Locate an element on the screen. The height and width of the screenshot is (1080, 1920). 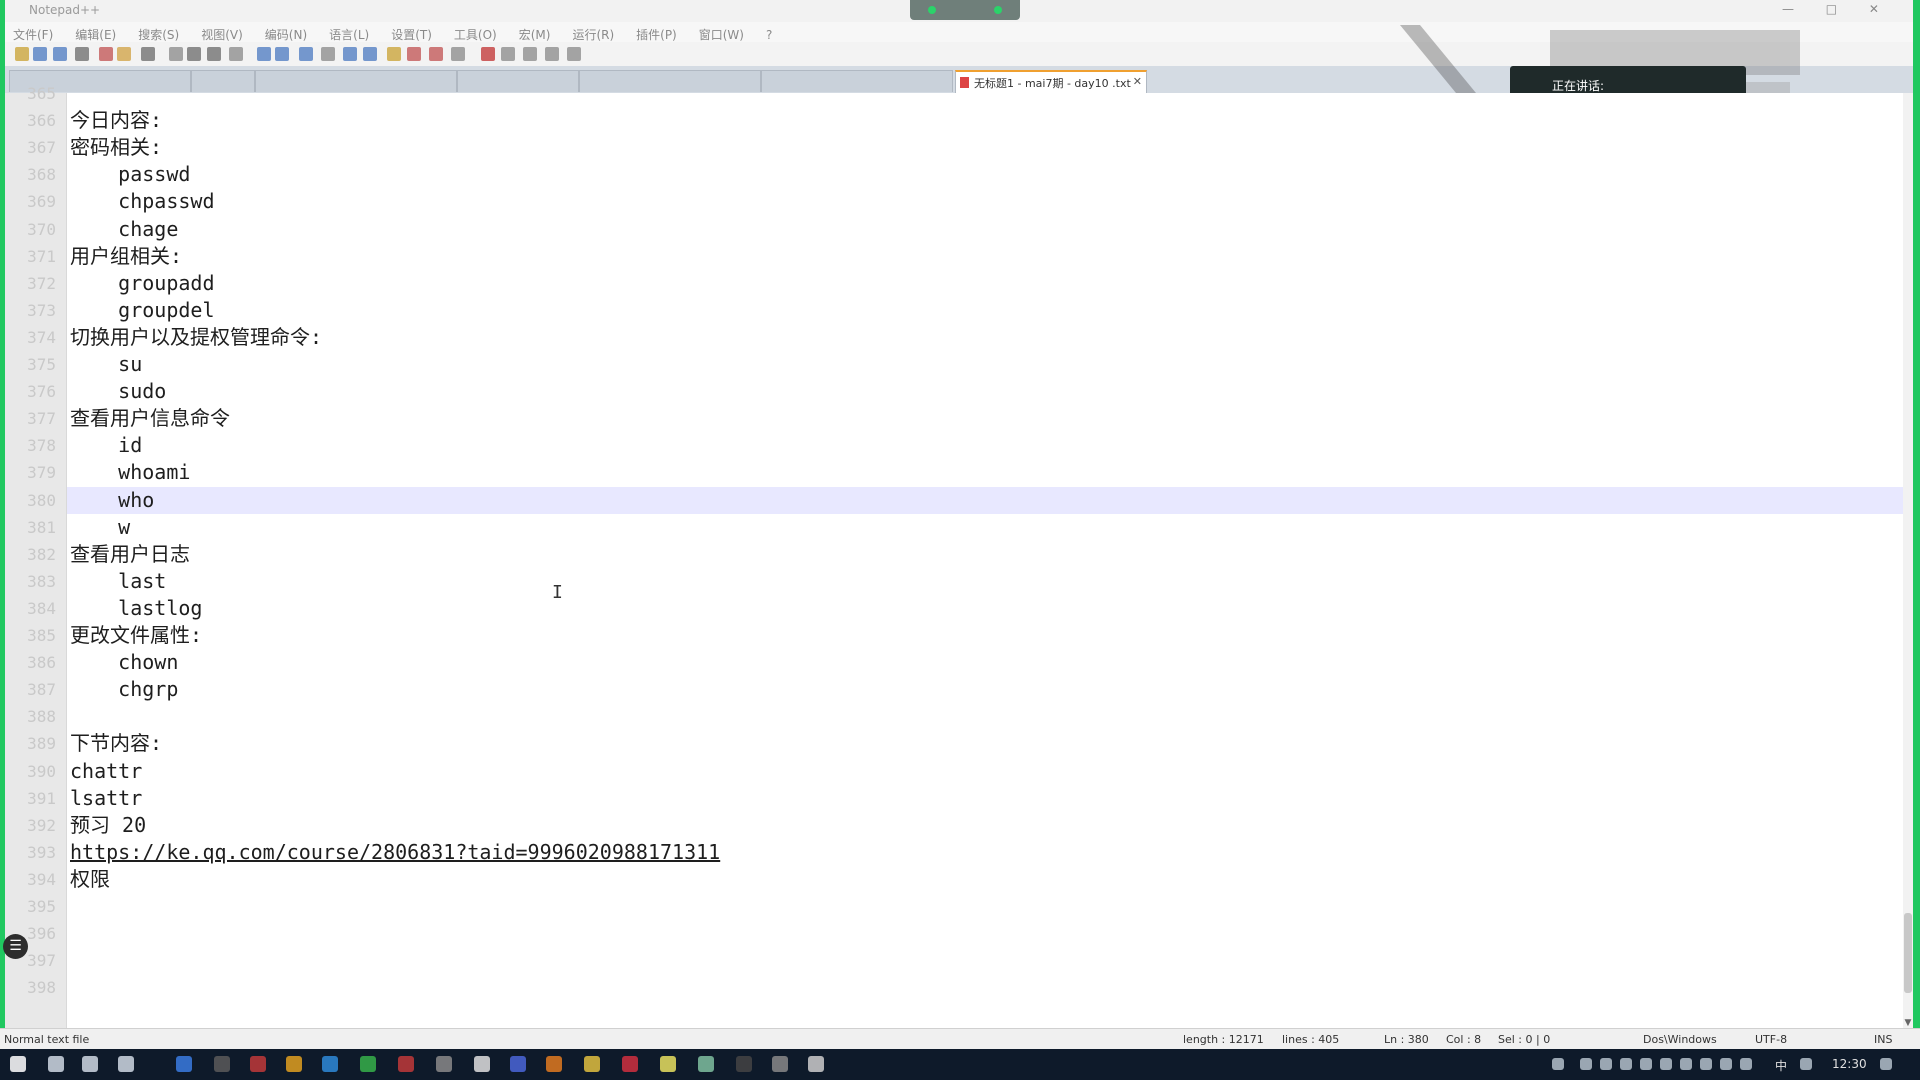
editor-line: lsattr is located at coordinates (106, 797).